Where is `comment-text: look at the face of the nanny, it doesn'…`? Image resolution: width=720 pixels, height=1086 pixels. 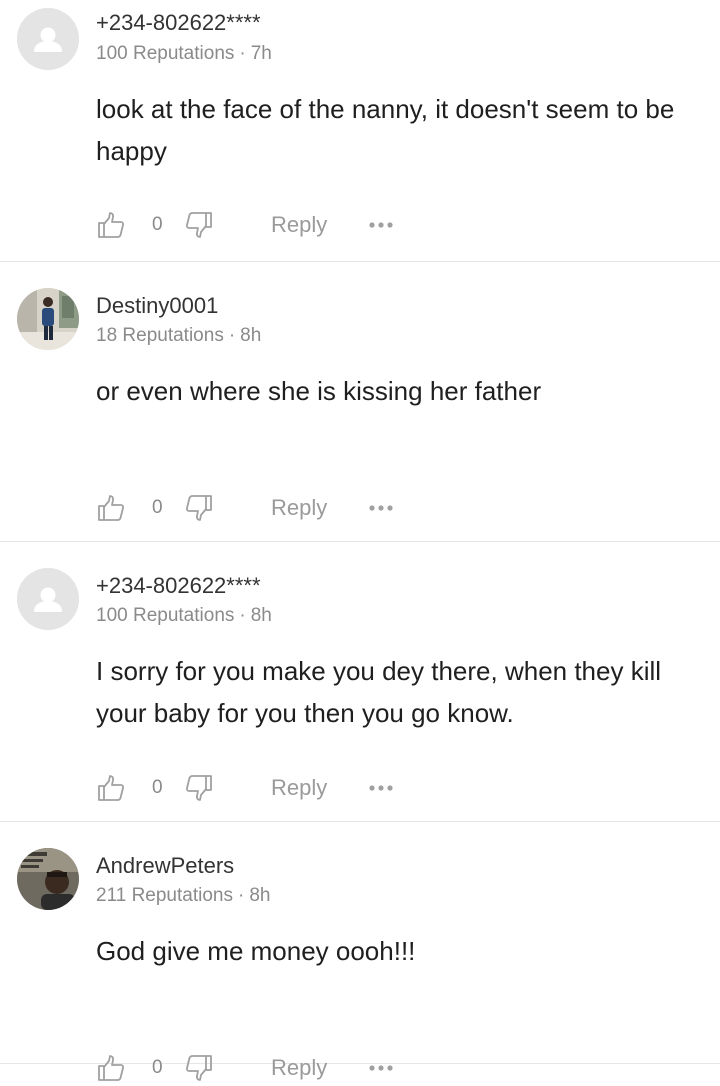
comment-text: look at the face of the nanny, it doesn'… is located at coordinates (385, 130).